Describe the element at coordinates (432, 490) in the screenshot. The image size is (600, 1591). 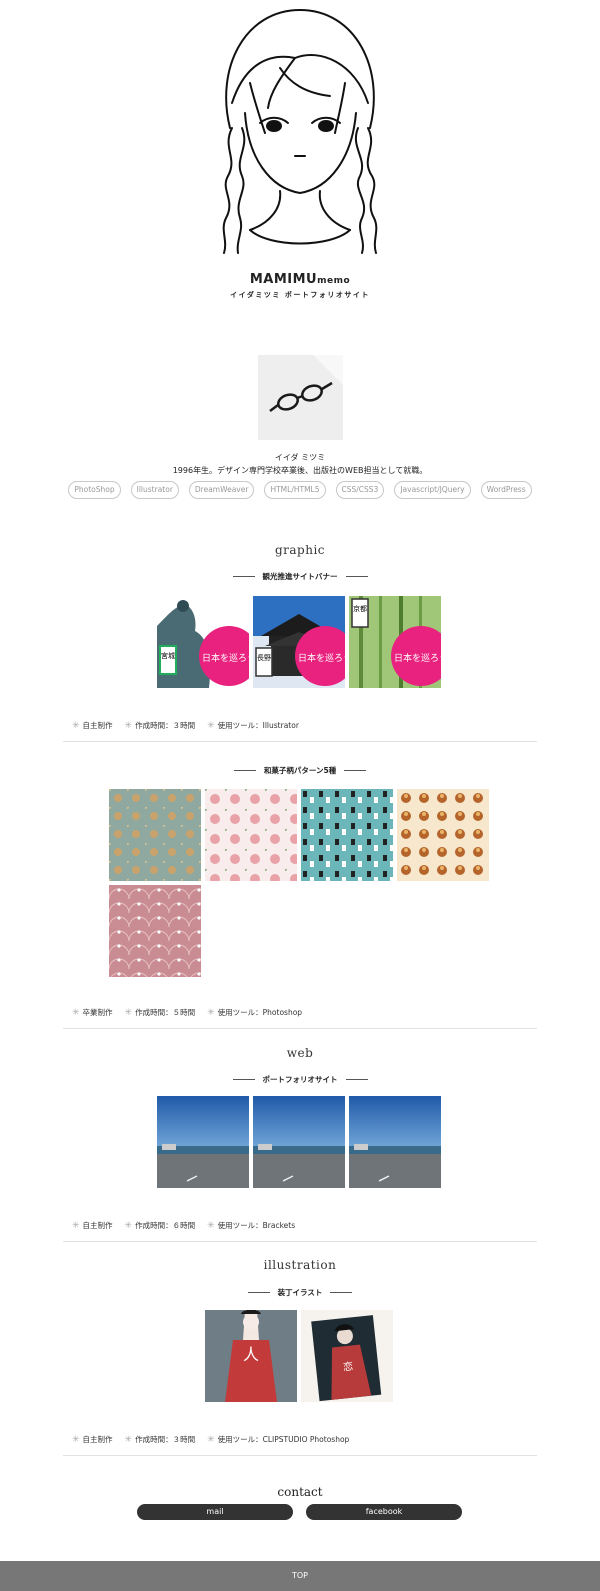
I see `skill-tag: Javascript/JQuery` at that location.